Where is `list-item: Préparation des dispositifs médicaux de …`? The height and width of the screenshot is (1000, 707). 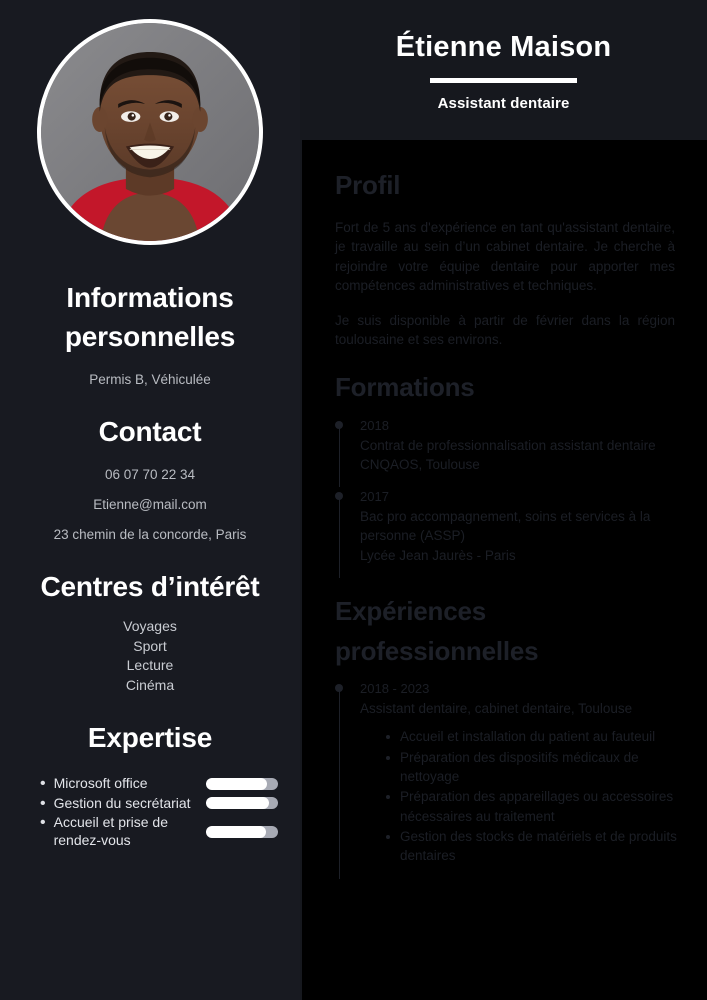
list-item: Préparation des dispositifs médicaux de … is located at coordinates (535, 767).